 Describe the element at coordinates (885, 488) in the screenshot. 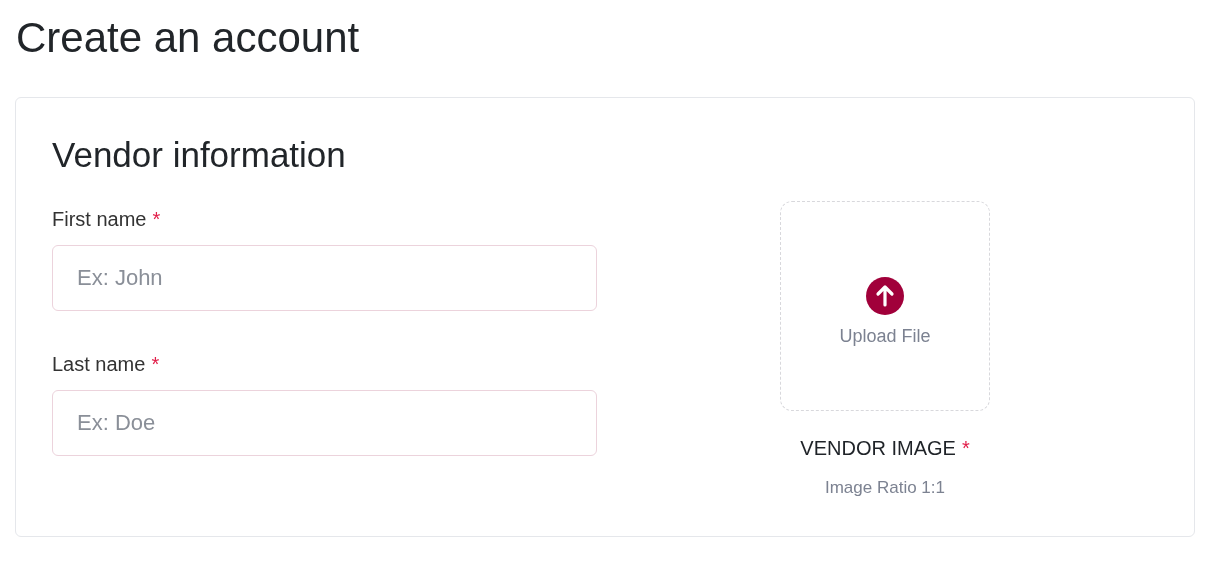

I see `image-hint: Image Ratio 1:1` at that location.